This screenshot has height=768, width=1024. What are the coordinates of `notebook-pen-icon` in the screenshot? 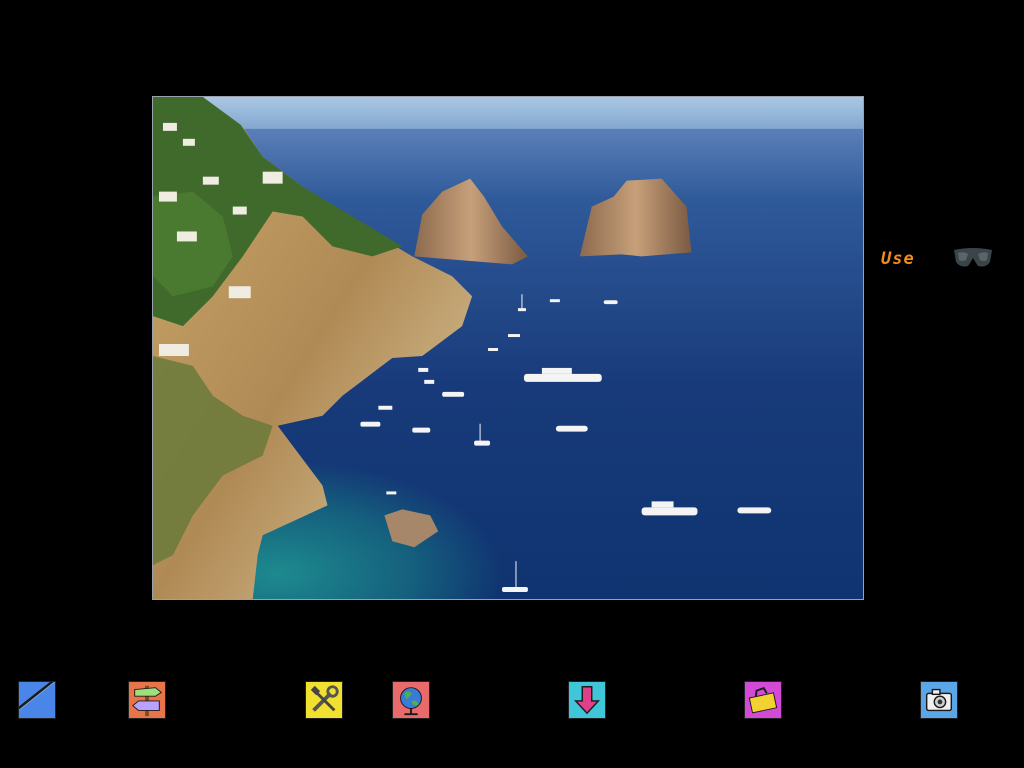 It's located at (37, 700).